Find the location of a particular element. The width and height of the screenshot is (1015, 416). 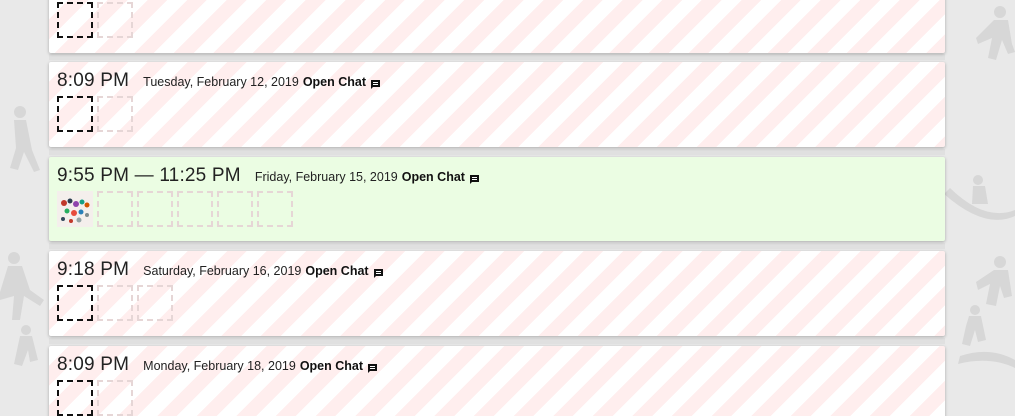

reaching-figure-icon is located at coordinates (995, 33).